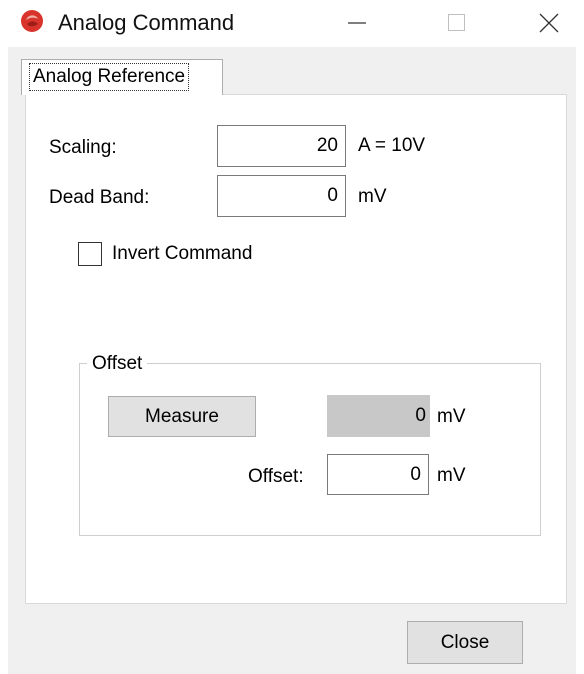 This screenshot has height=674, width=584. What do you see at coordinates (99, 197) in the screenshot?
I see `dead-band-label: Dead Band:` at bounding box center [99, 197].